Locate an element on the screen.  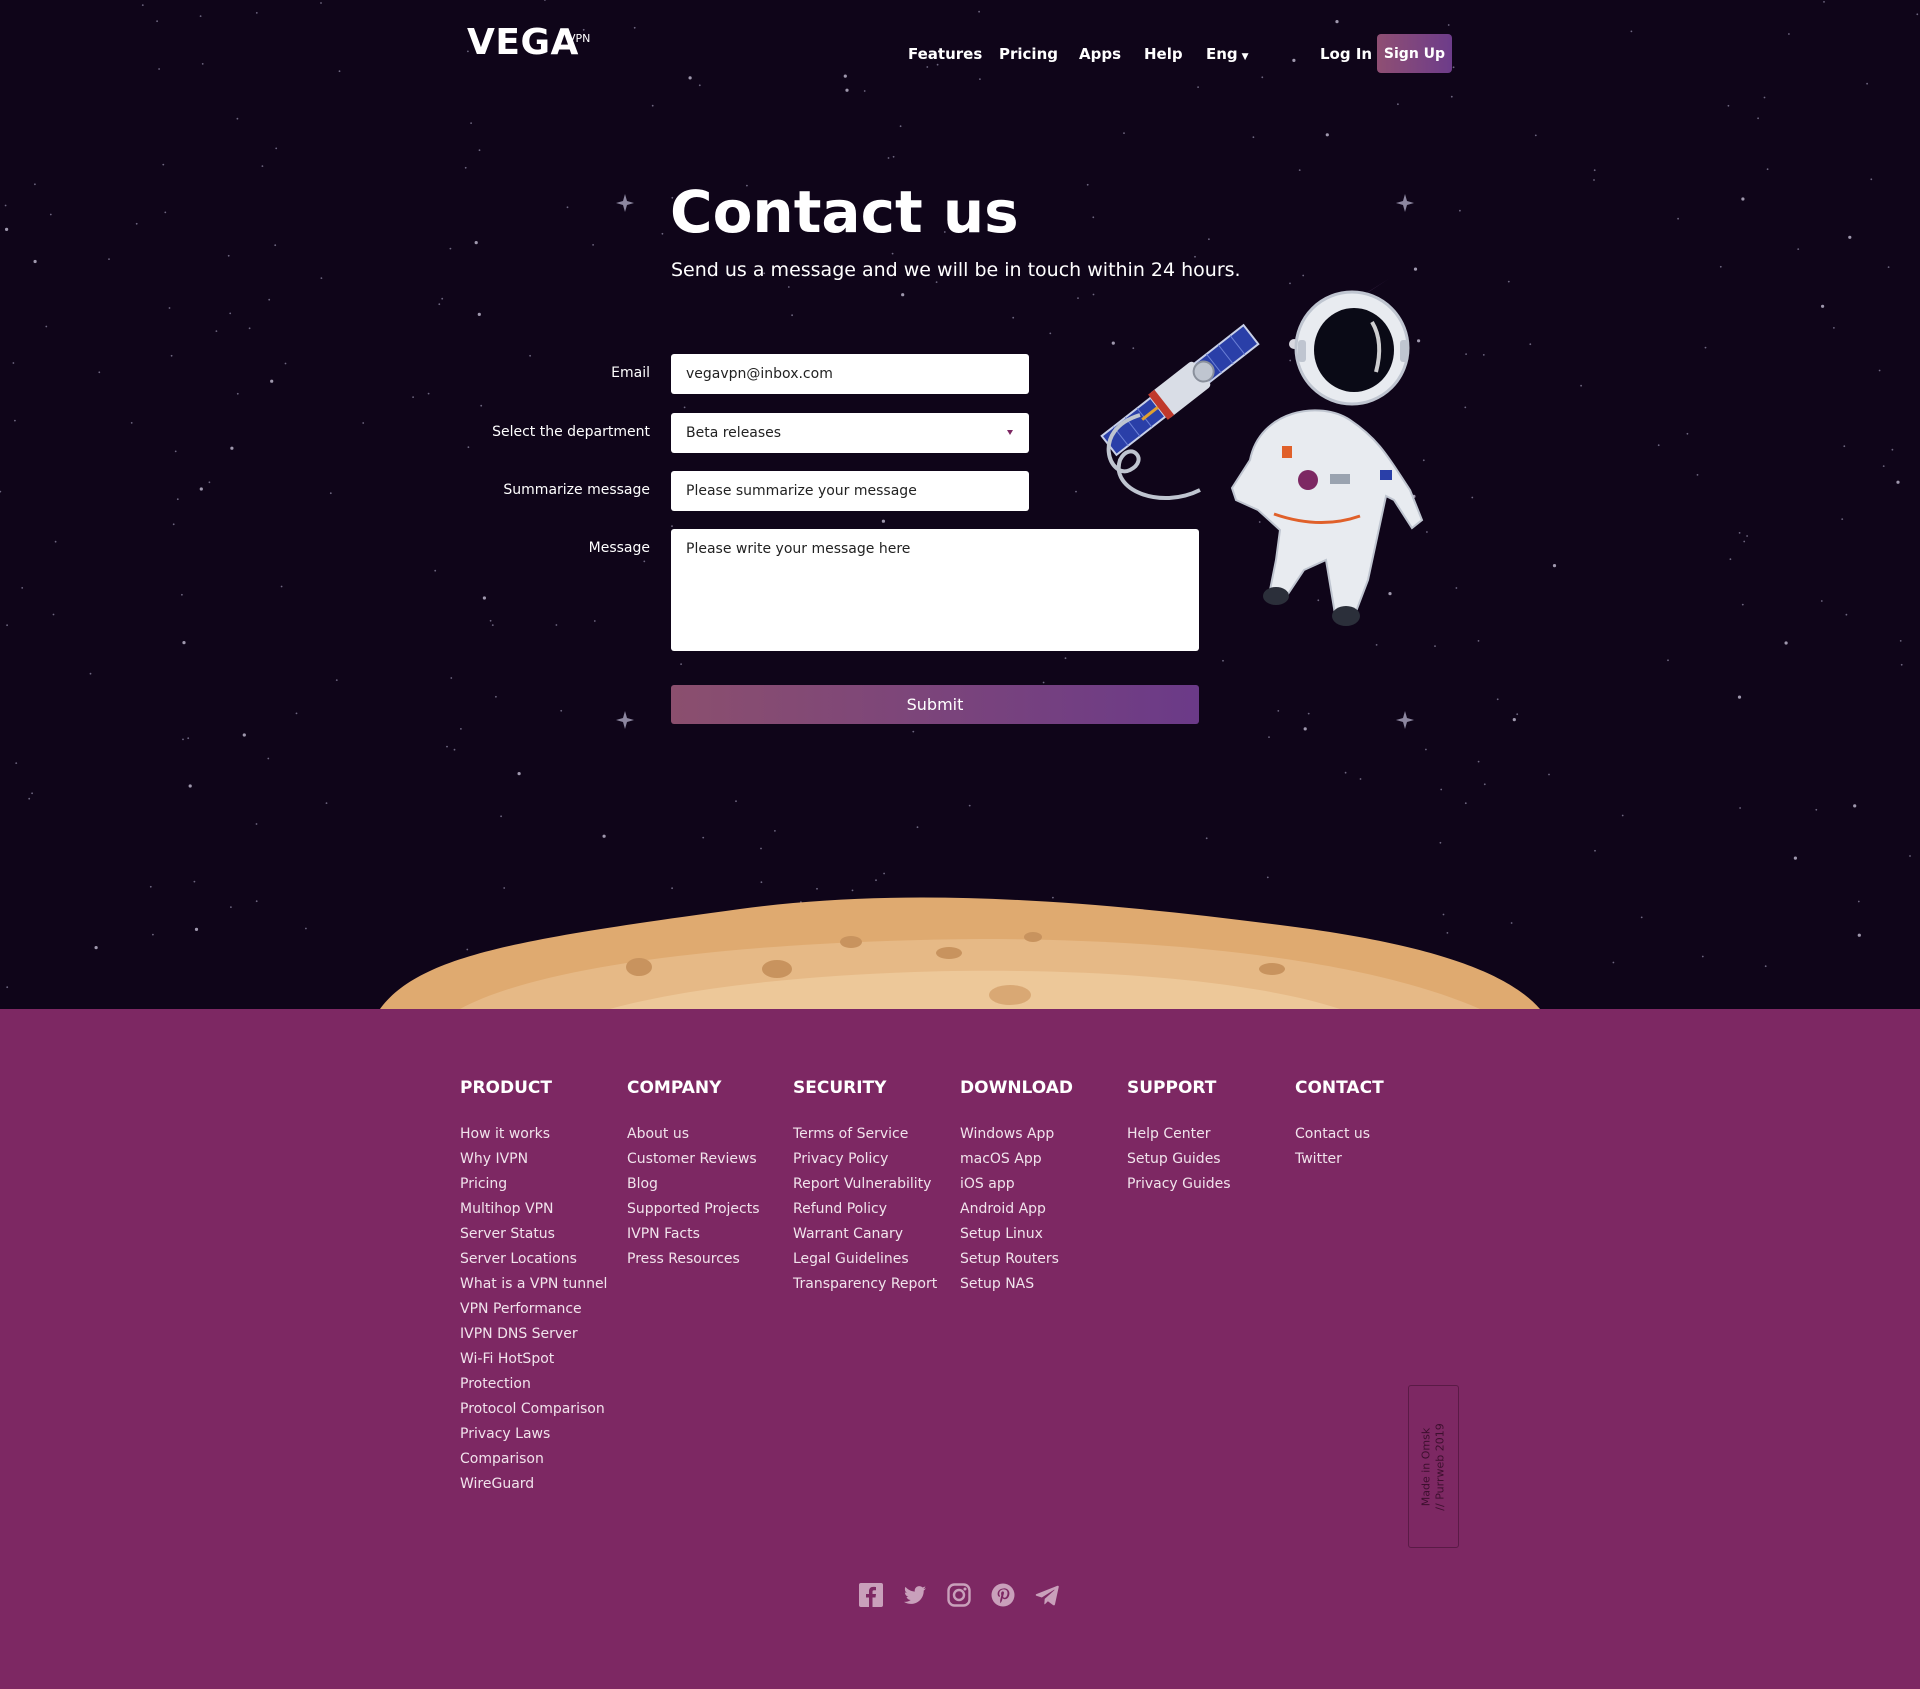
footer-link: Setup Guides is located at coordinates (1179, 1159).